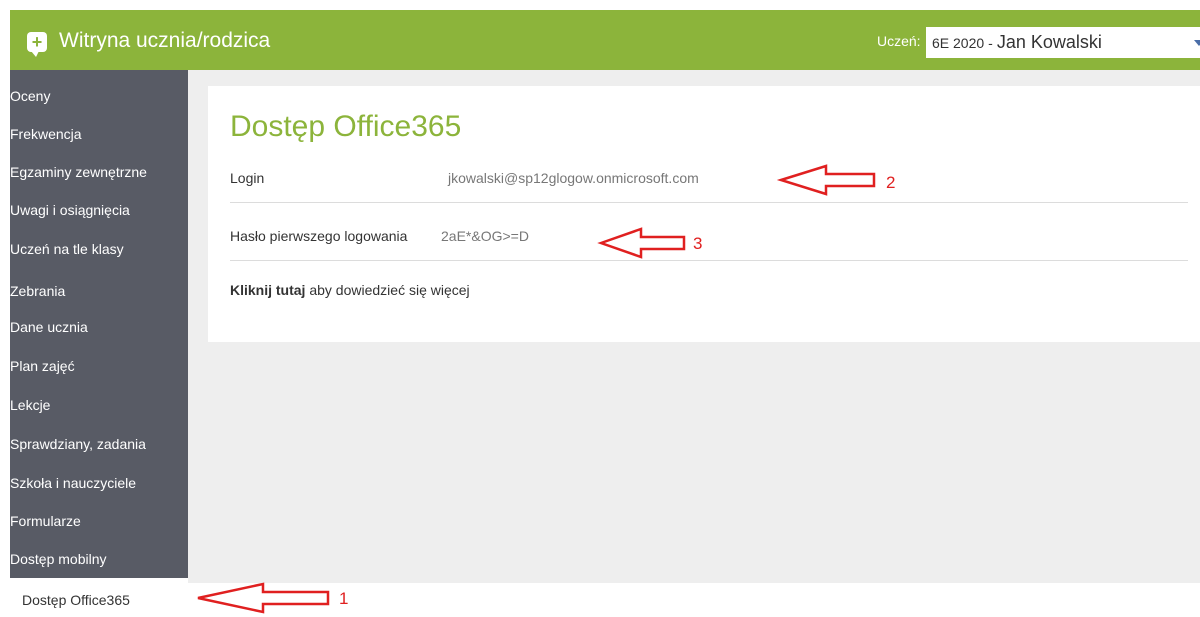  What do you see at coordinates (899, 41) in the screenshot?
I see `student-label: Uczeń:` at bounding box center [899, 41].